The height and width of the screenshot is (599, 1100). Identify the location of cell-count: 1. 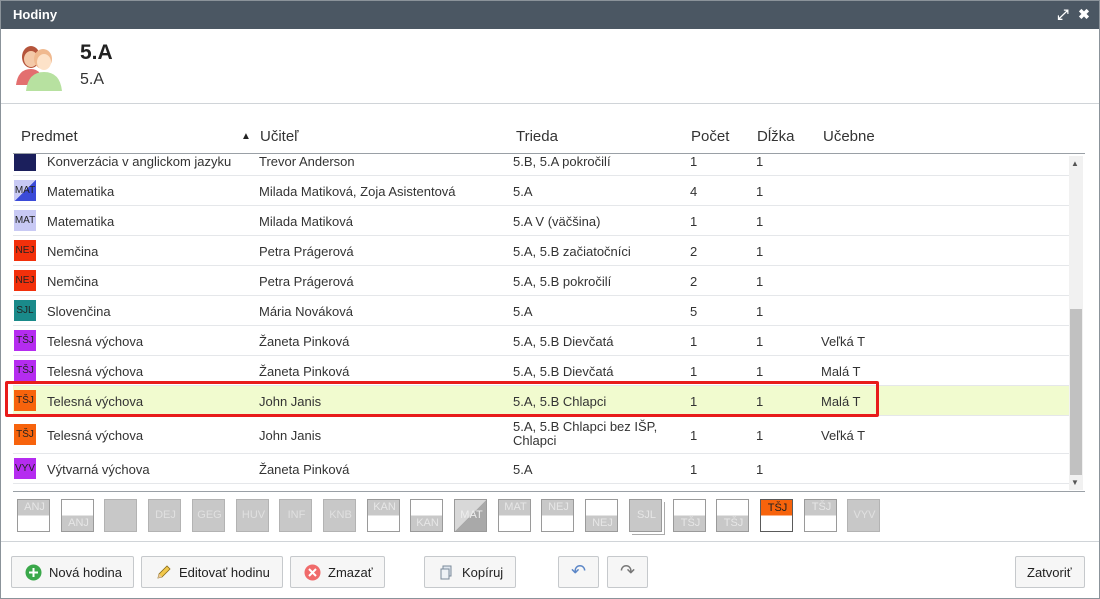
(694, 161).